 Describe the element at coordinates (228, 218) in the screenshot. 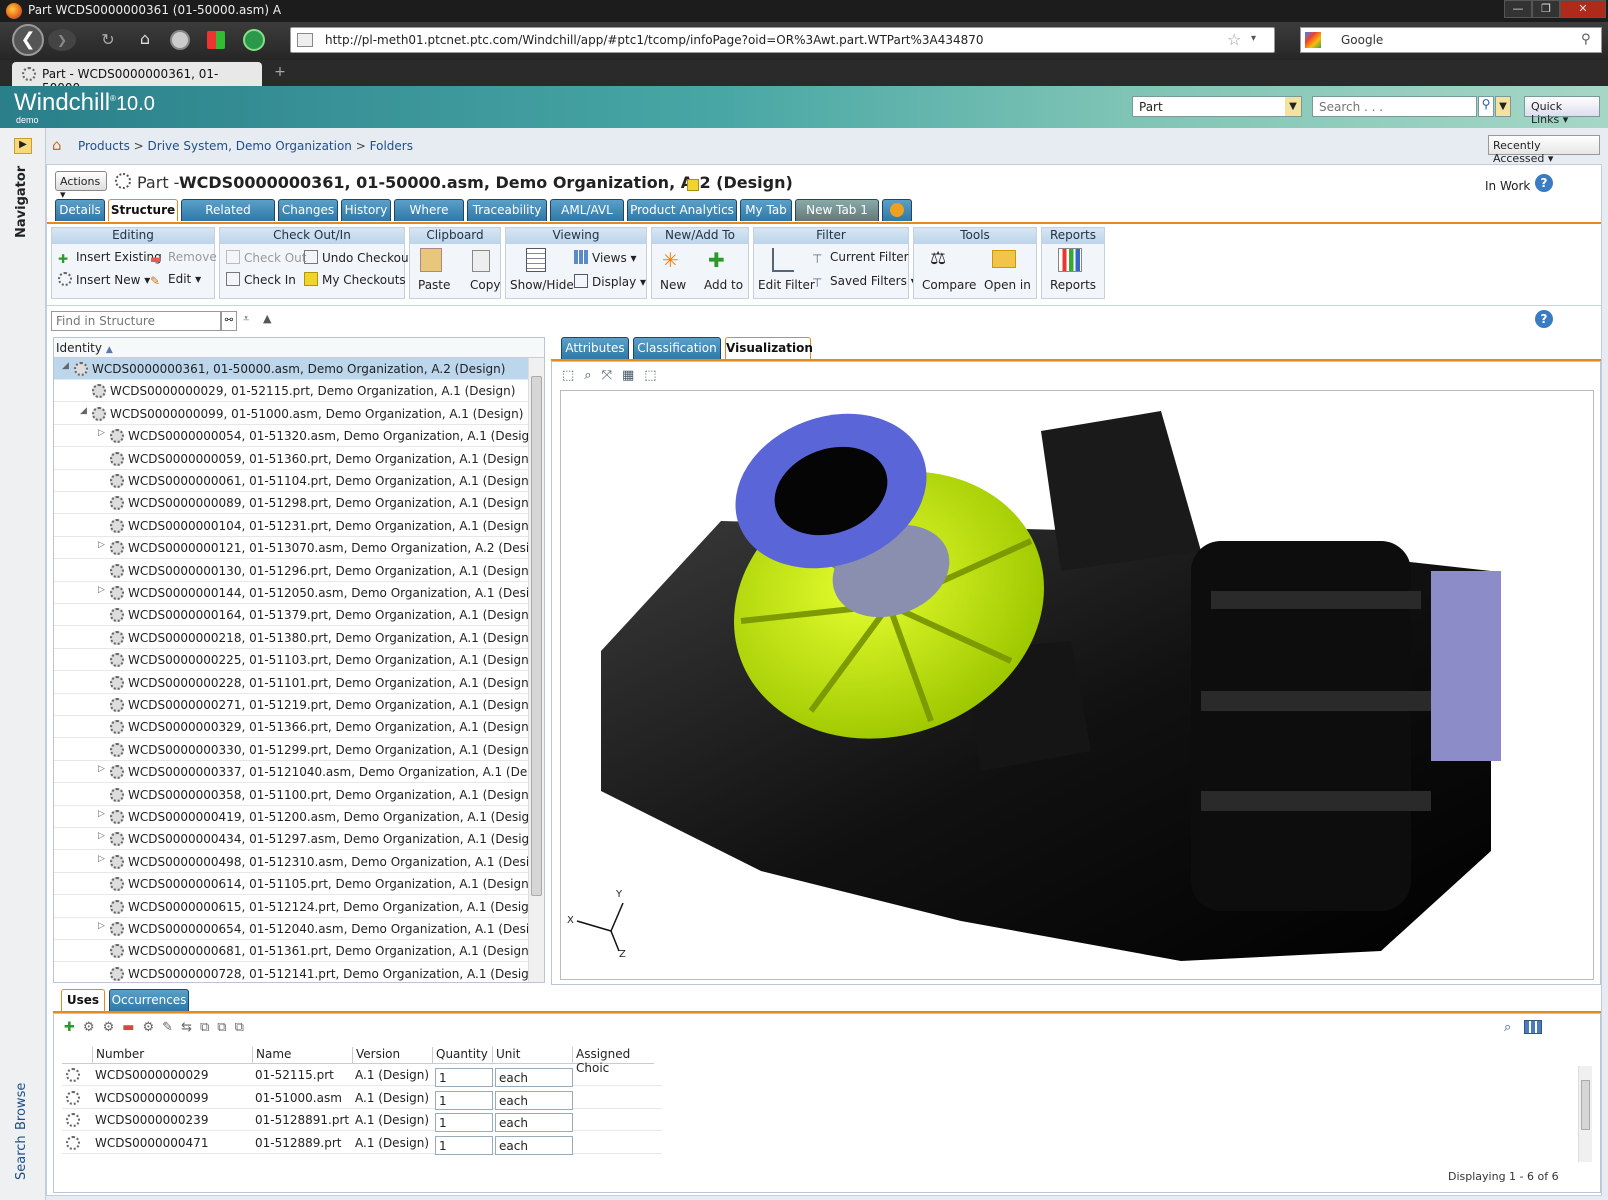

I see `tab-related-objects: Related Objects` at that location.